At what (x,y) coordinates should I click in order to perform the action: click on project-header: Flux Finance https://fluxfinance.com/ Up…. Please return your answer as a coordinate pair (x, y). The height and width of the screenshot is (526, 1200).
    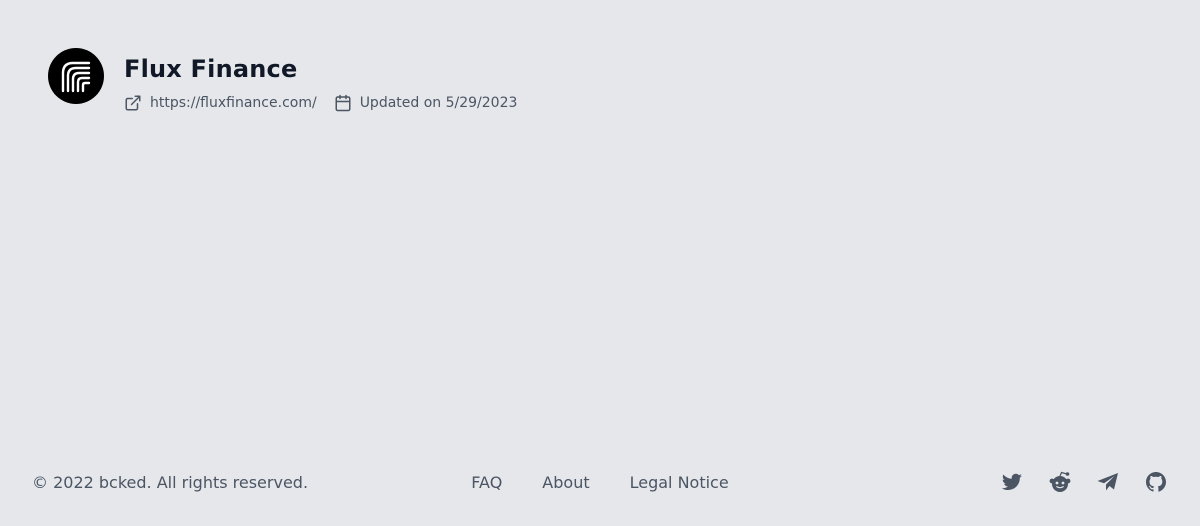
    Looking at the image, I should click on (291, 80).